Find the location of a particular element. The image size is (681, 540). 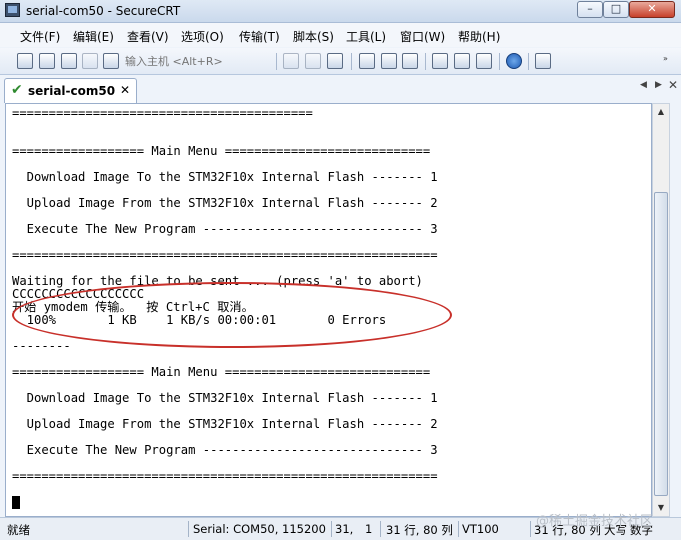

tab-scroll-left-icon: ◀ is located at coordinates (643, 85).